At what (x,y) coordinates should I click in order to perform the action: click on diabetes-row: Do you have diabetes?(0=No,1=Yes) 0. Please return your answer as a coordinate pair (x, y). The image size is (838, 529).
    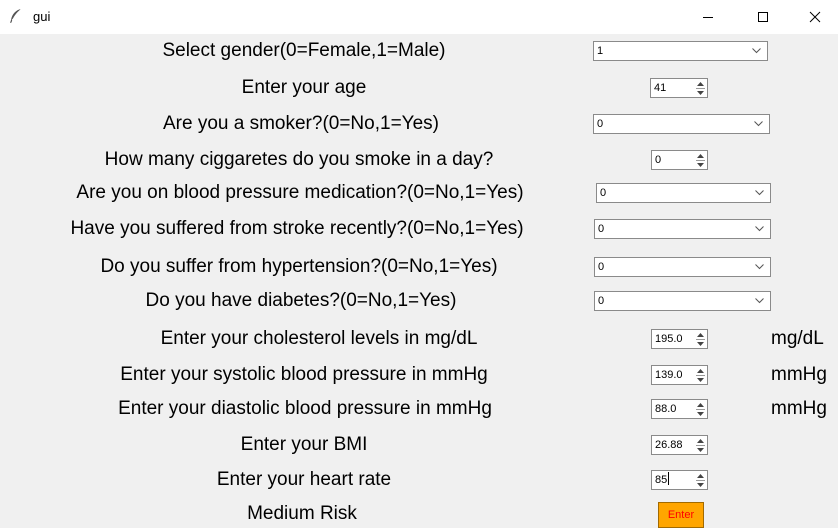
    Looking at the image, I should click on (419, 301).